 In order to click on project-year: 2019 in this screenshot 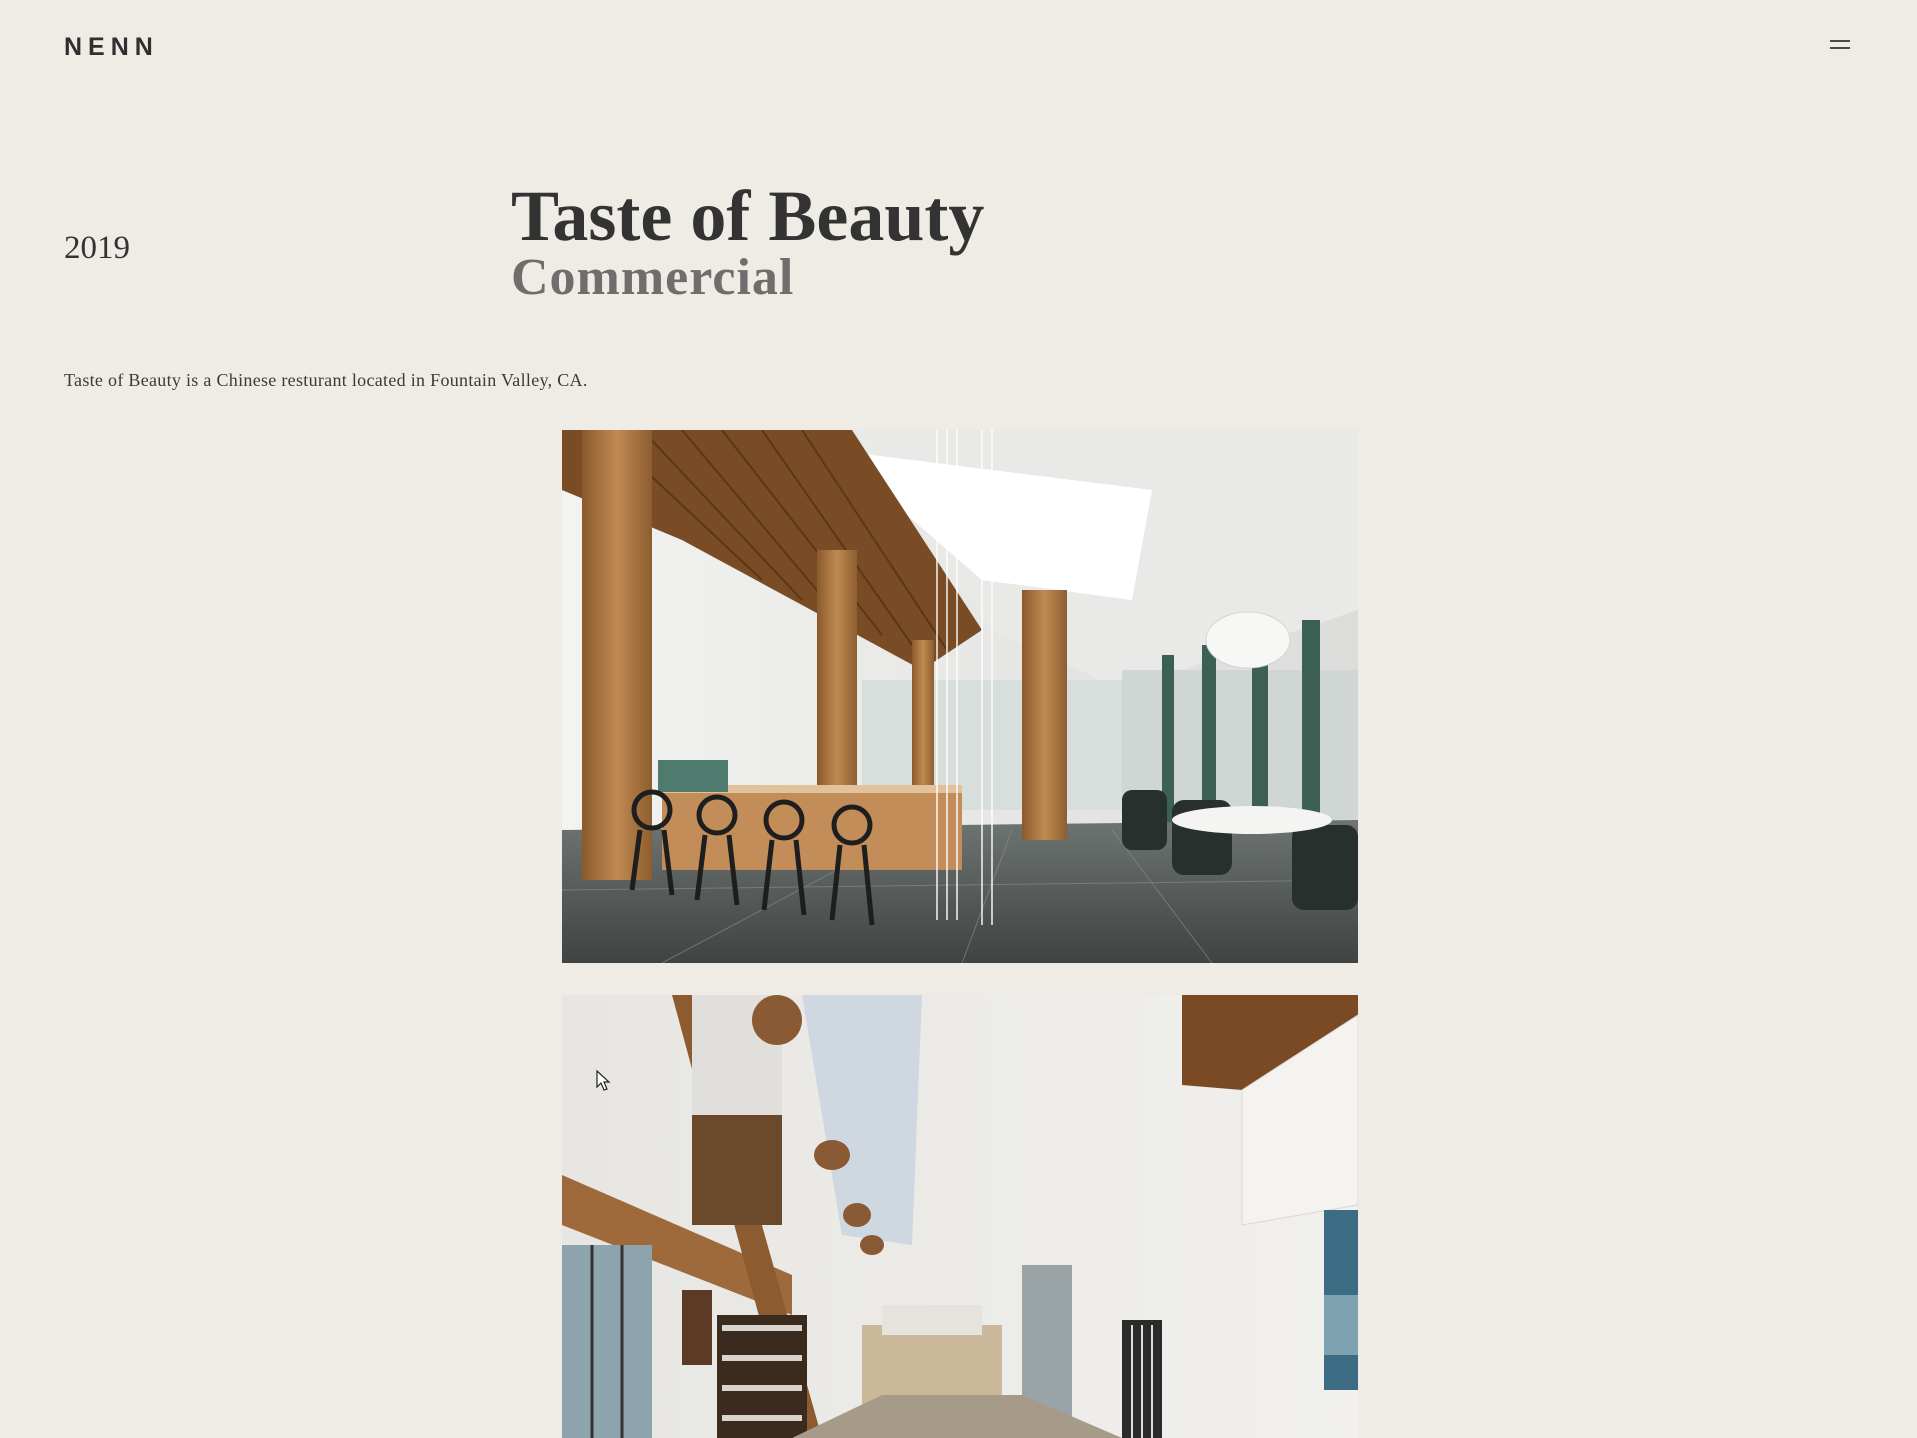, I will do `click(97, 248)`.